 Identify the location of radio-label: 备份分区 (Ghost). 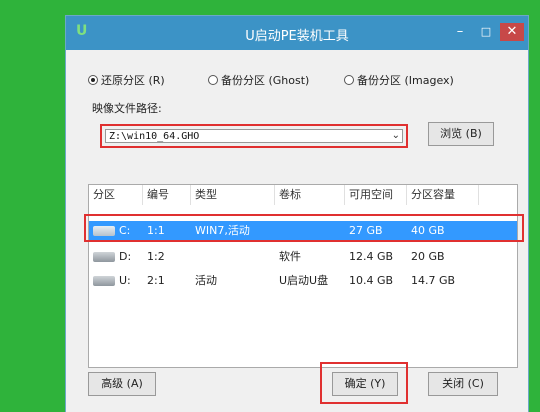
(265, 80).